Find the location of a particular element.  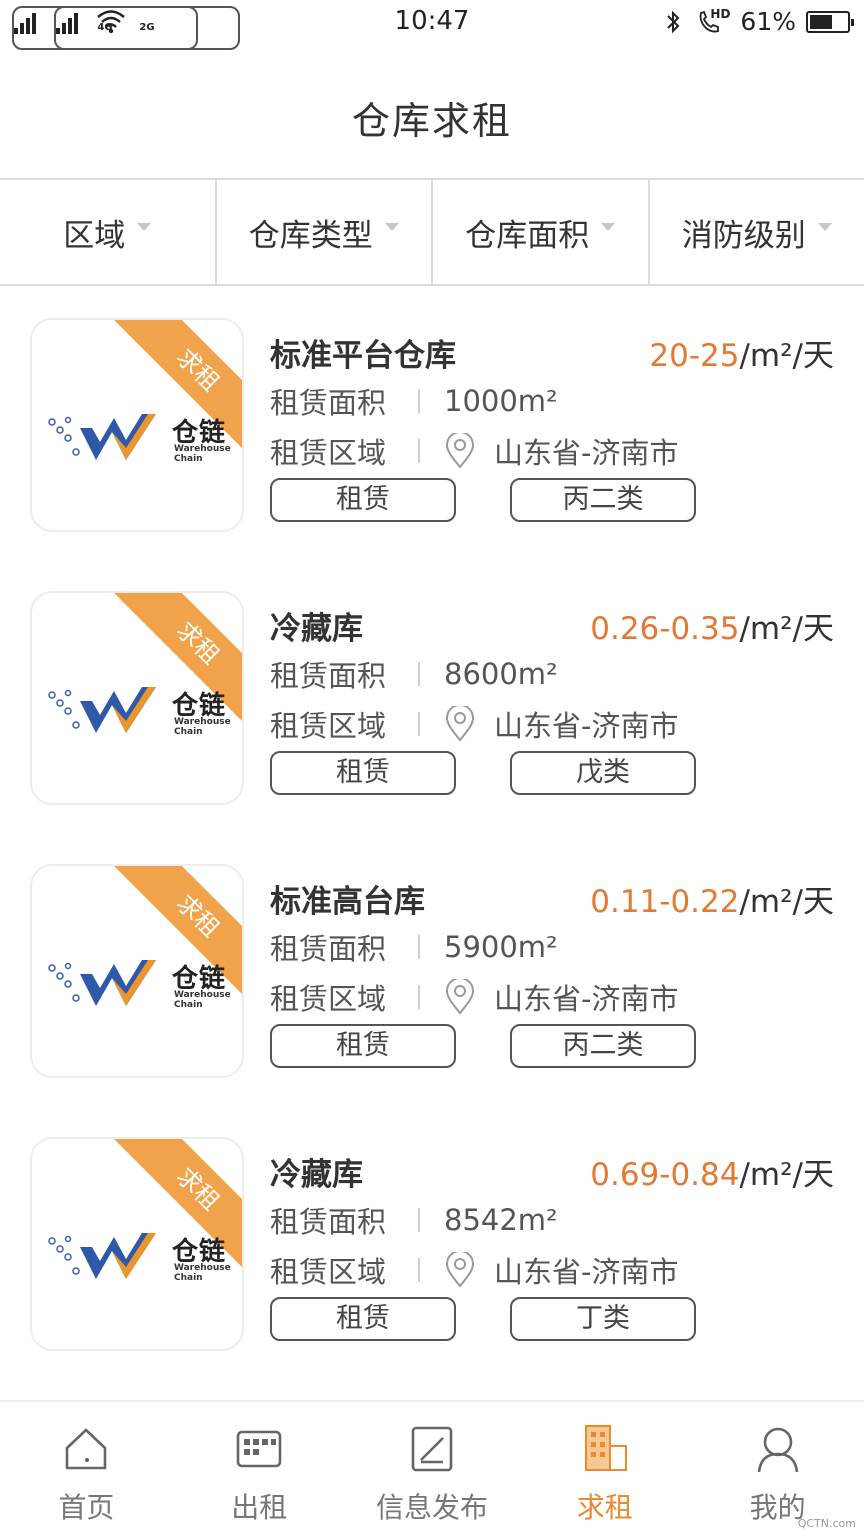

hd-call-icon: HD is located at coordinates (713, 21).